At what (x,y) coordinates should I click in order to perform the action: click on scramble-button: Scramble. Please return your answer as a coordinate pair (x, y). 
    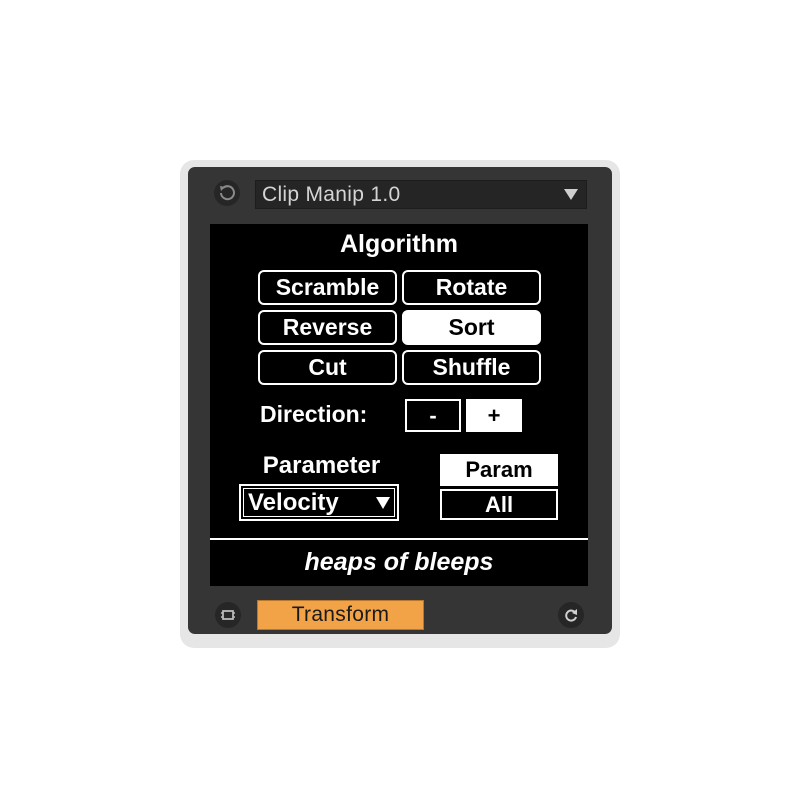
    Looking at the image, I should click on (327, 287).